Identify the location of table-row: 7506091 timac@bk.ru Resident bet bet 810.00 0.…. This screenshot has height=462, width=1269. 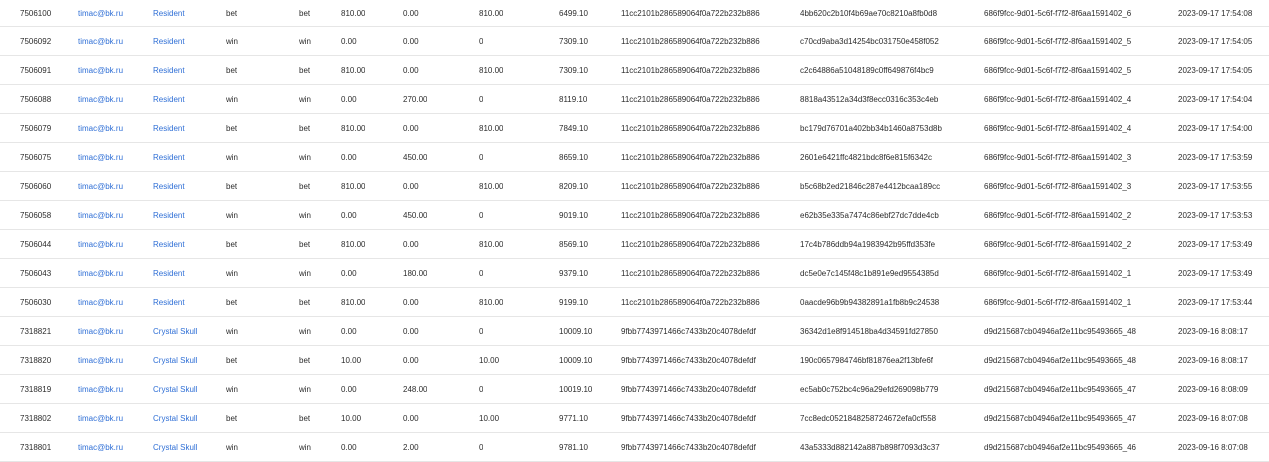
(634, 70).